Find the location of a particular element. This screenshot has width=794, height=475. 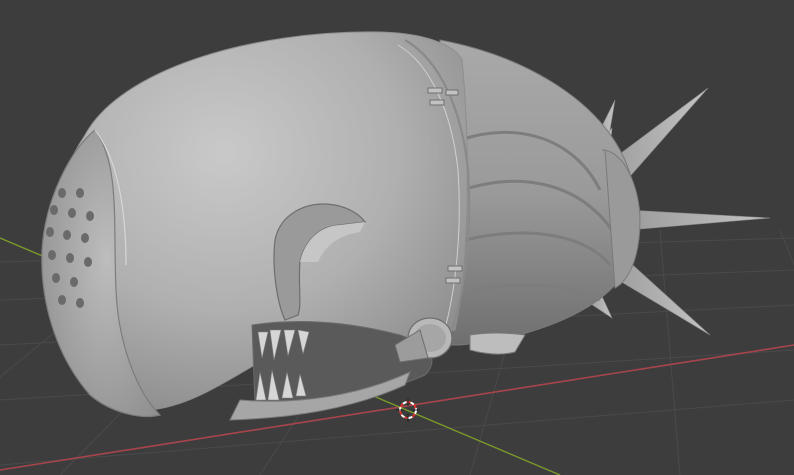

lower-trim is located at coordinates (497, 343).